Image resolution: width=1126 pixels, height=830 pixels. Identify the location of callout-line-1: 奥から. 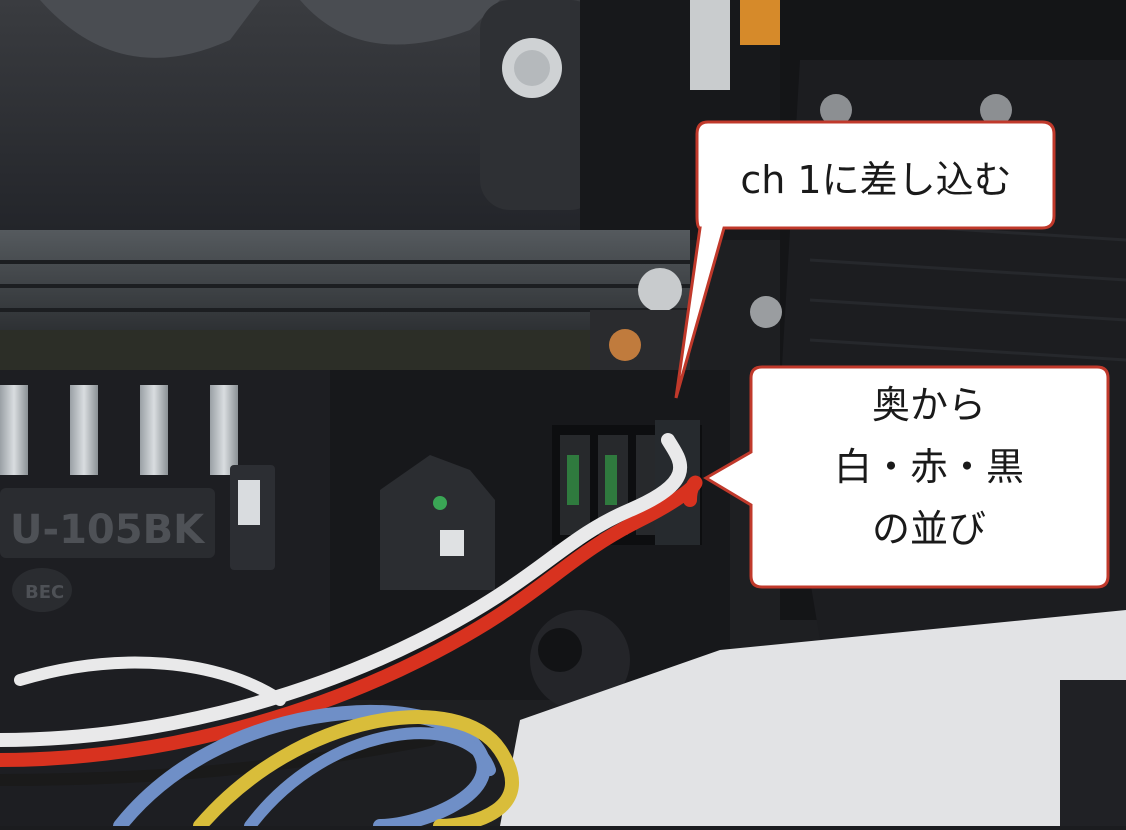
(928, 405).